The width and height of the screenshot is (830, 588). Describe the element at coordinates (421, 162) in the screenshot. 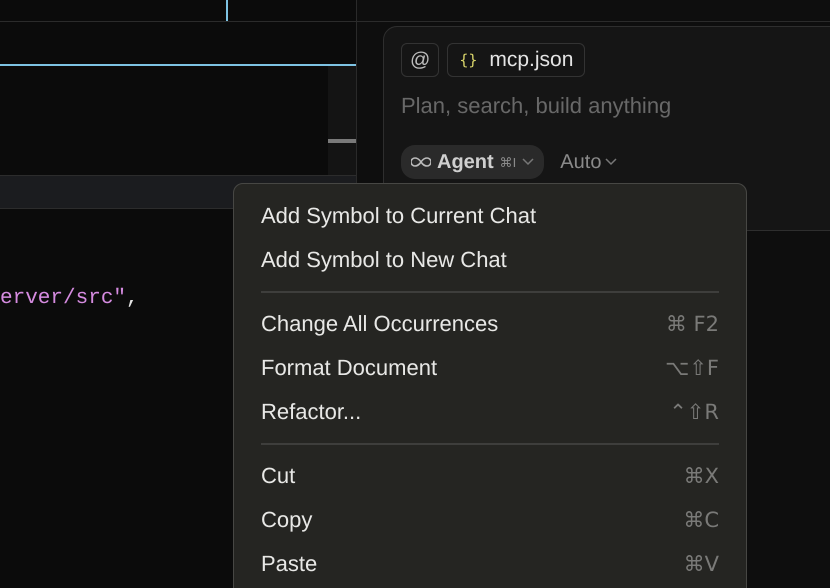

I see `infinity-icon` at that location.